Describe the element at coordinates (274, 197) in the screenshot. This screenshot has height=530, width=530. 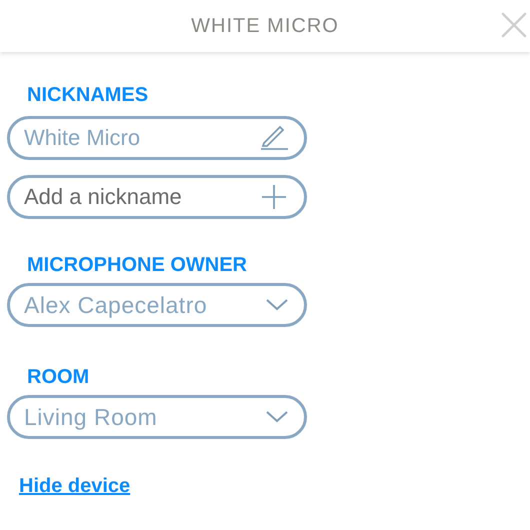
I see `plus-icon` at that location.